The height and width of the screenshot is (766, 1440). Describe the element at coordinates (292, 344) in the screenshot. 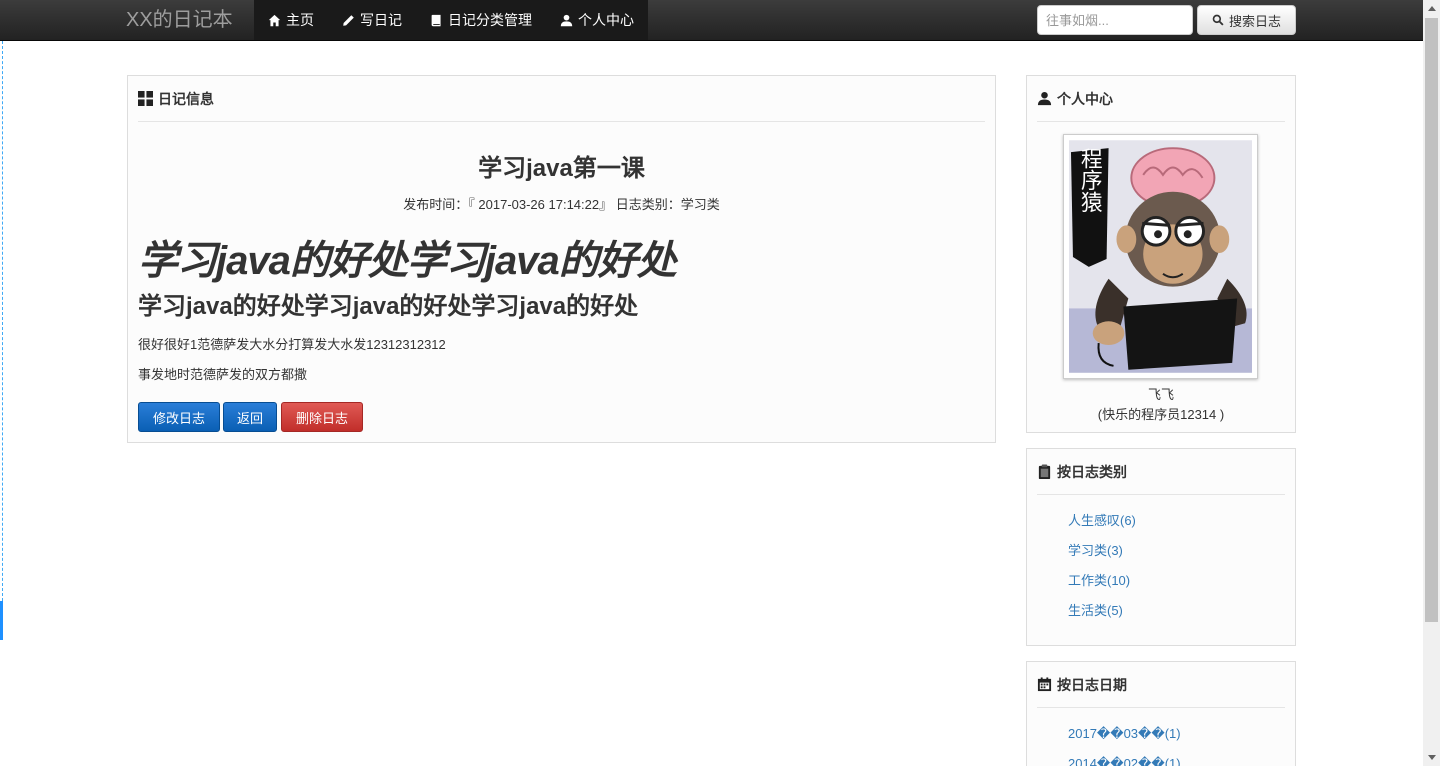

I see `content-paragraph-1: 很好很好1范德萨发大水分打算发大水发12312312312` at that location.